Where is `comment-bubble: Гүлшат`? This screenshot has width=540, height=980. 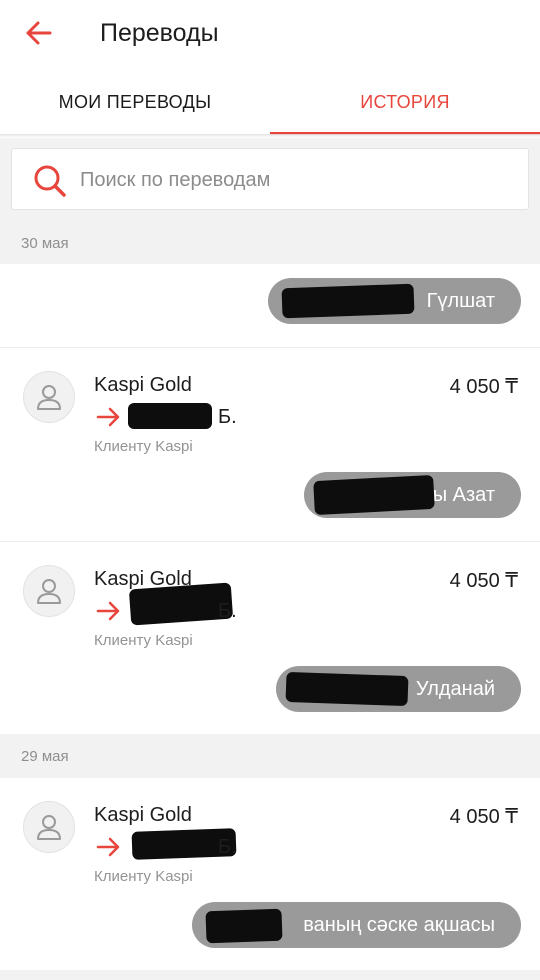 comment-bubble: Гүлшат is located at coordinates (394, 301).